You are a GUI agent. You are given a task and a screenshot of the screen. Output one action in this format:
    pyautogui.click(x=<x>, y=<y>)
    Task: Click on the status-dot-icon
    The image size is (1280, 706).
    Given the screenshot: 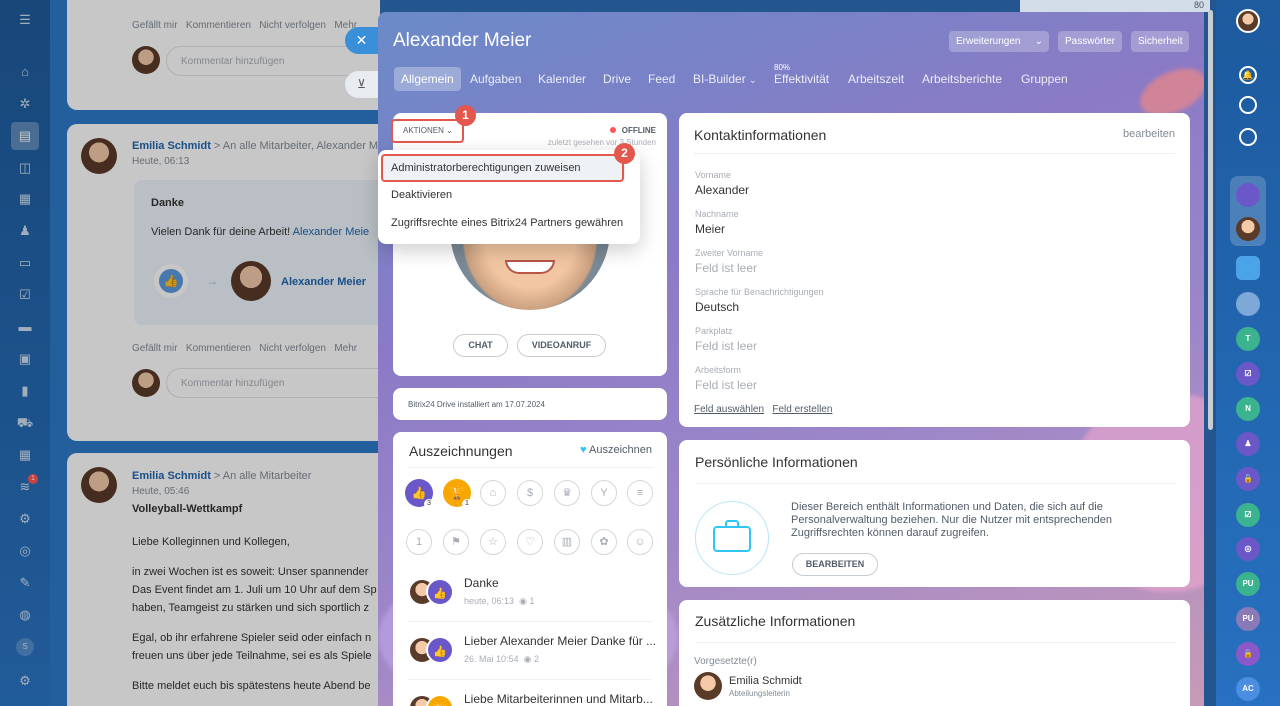 What is the action you would take?
    pyautogui.click(x=612, y=130)
    